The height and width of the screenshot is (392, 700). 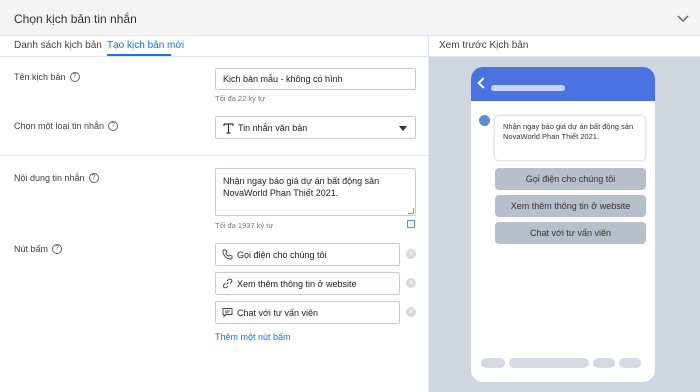 What do you see at coordinates (483, 83) in the screenshot?
I see `back-arrow-icon` at bounding box center [483, 83].